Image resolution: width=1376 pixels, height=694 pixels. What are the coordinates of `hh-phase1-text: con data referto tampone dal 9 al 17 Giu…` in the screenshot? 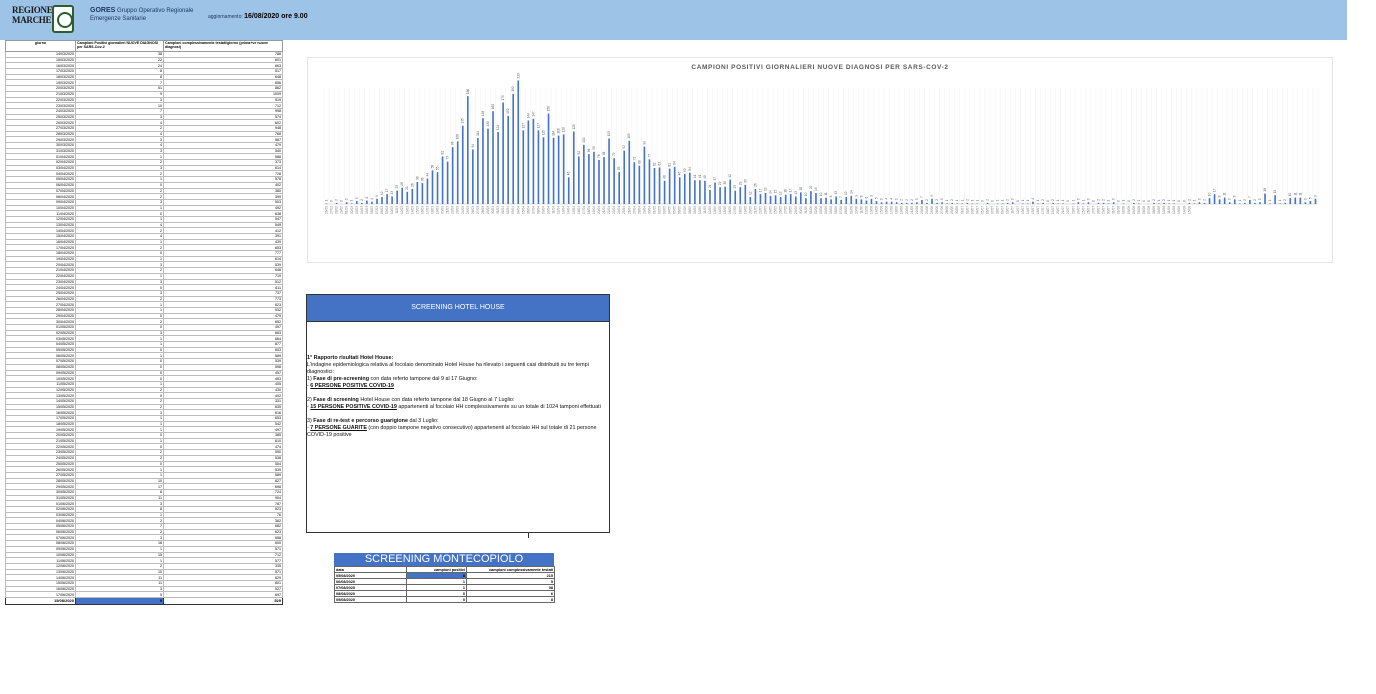 It's located at (423, 379).